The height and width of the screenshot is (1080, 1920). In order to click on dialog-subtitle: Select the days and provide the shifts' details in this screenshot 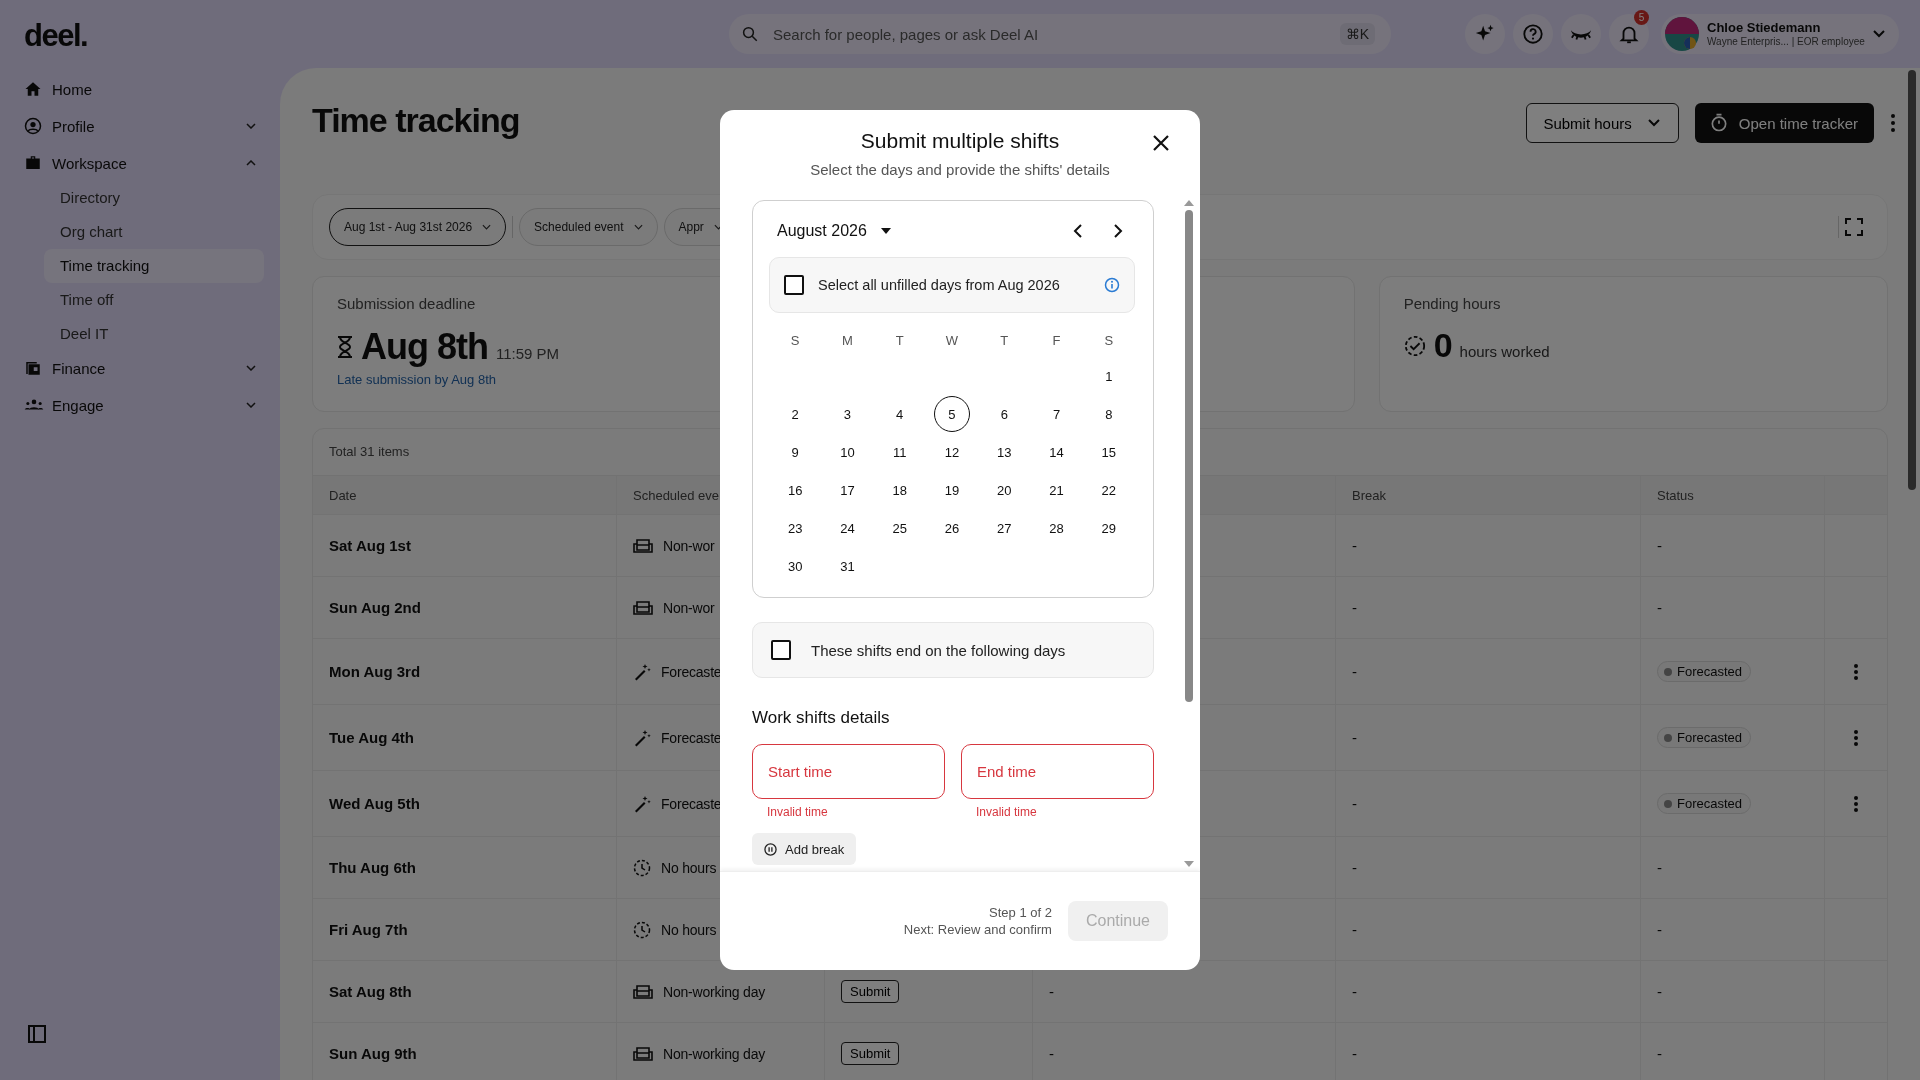, I will do `click(960, 169)`.